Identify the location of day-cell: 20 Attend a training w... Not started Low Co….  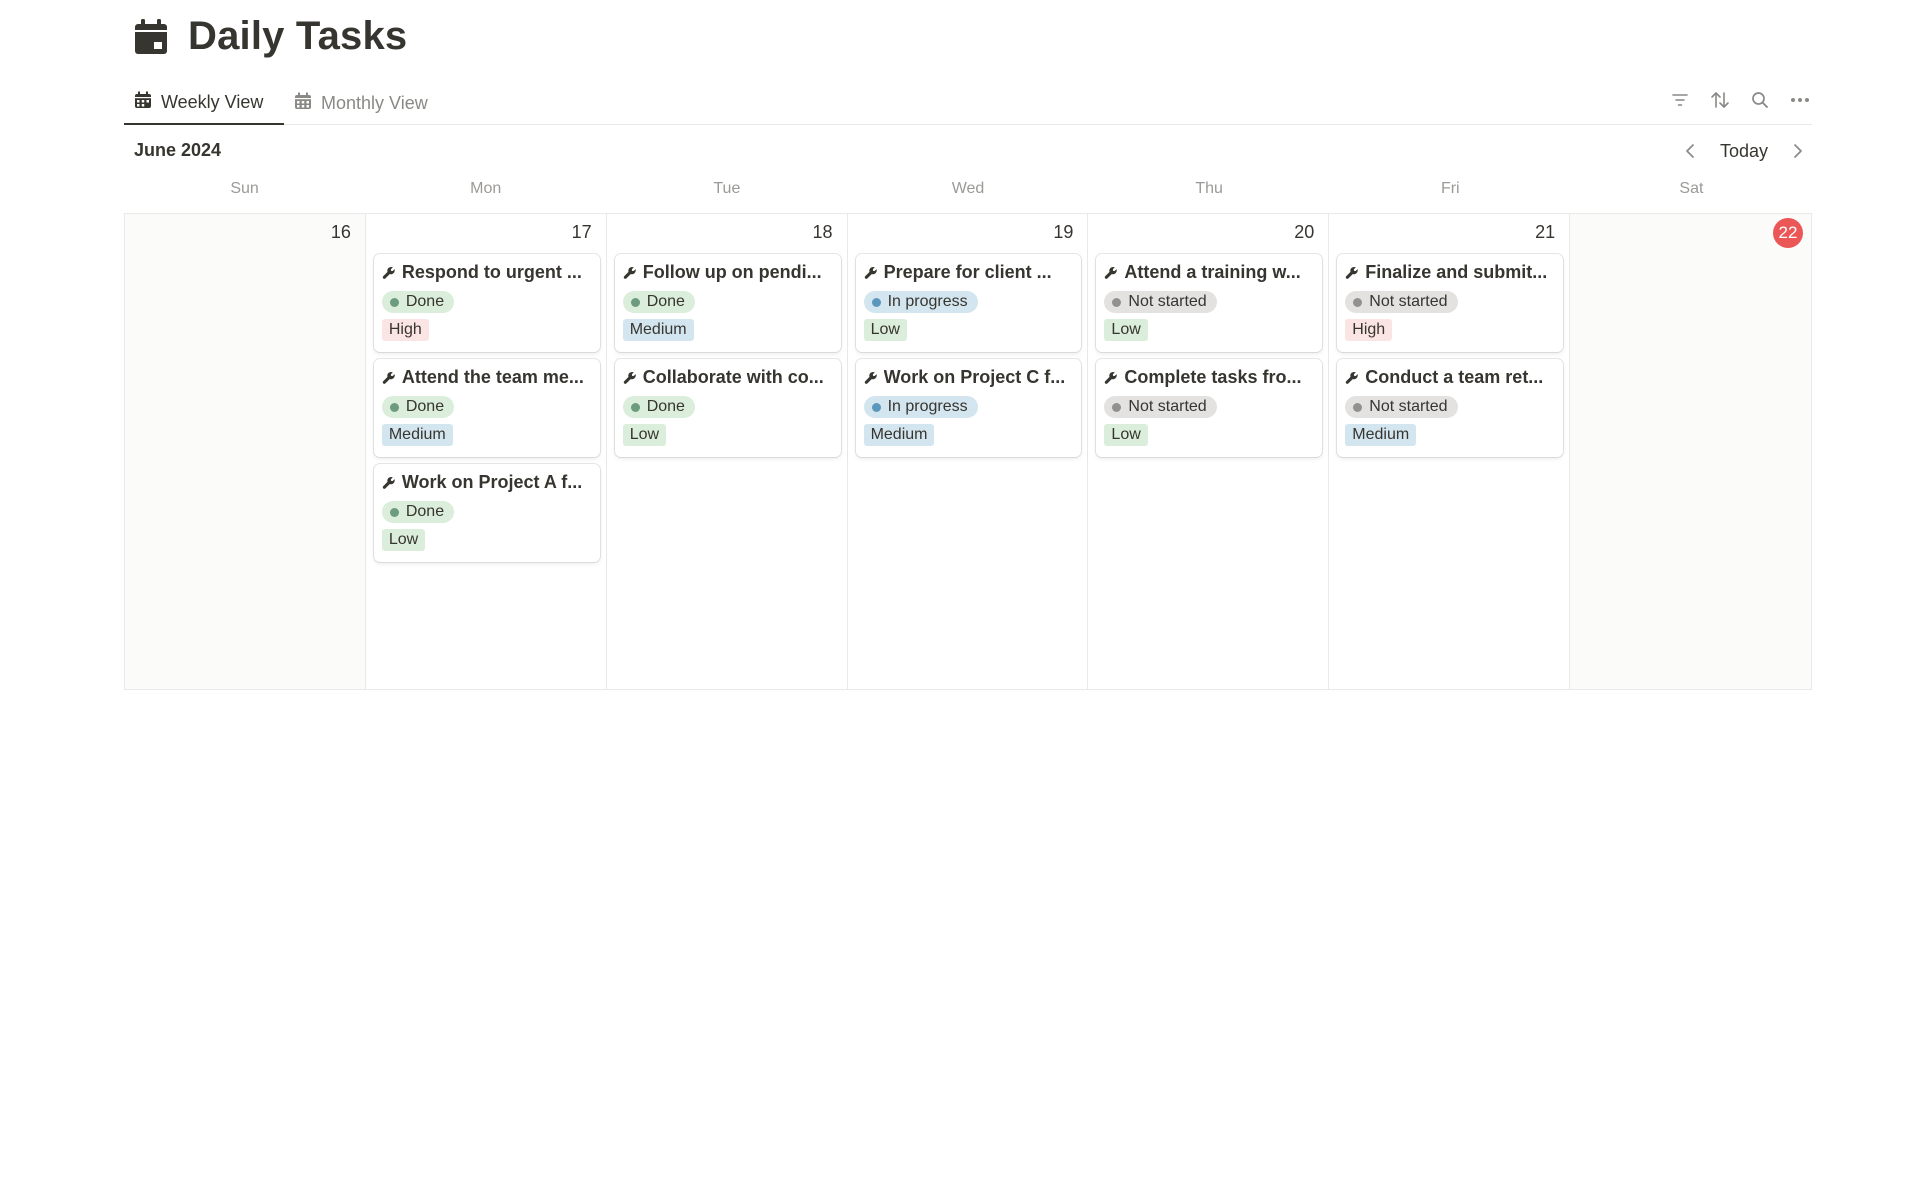
(1209, 451).